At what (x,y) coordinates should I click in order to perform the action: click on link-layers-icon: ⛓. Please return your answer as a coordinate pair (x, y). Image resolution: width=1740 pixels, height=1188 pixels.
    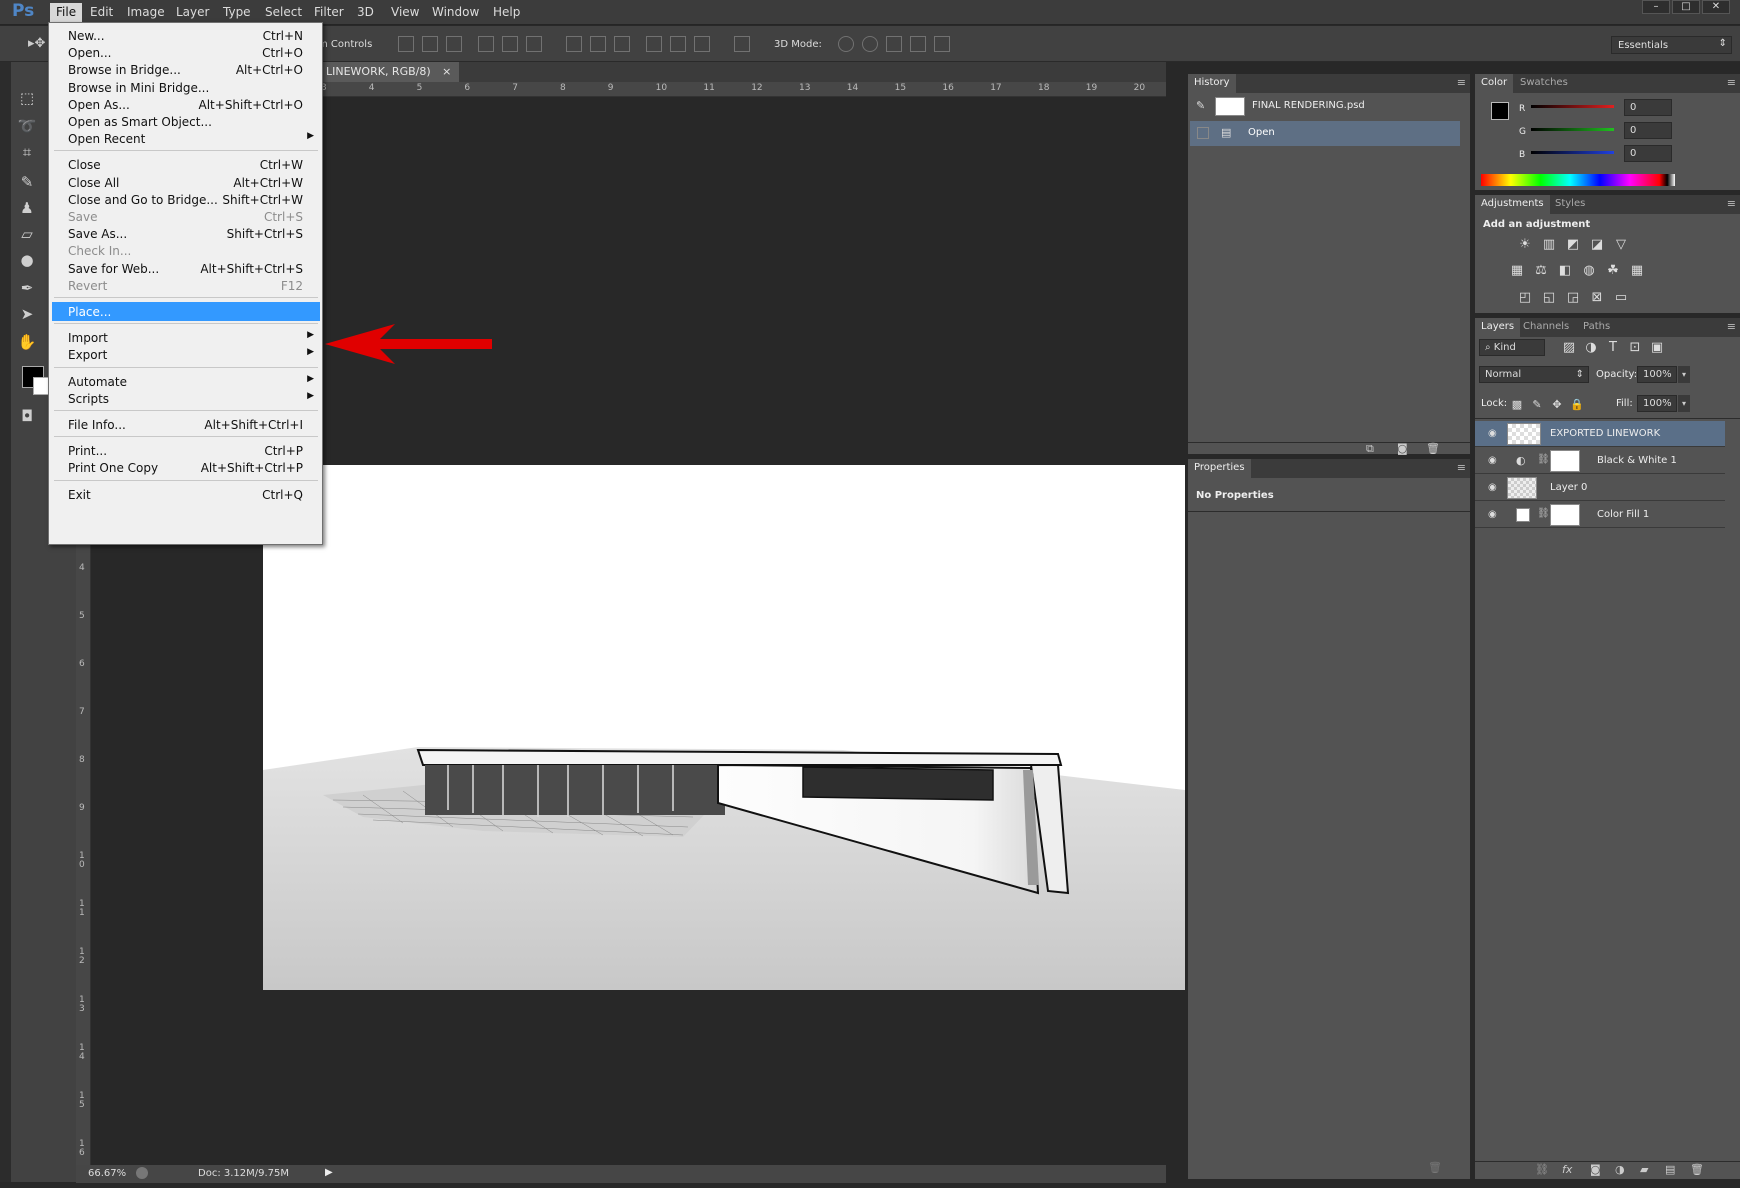
    Looking at the image, I should click on (1542, 1169).